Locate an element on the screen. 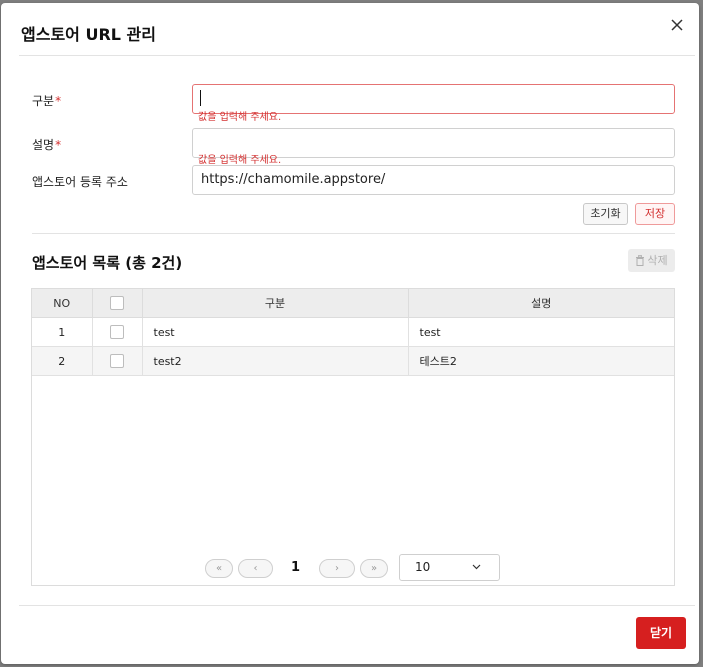  footer-divider is located at coordinates (357, 605).